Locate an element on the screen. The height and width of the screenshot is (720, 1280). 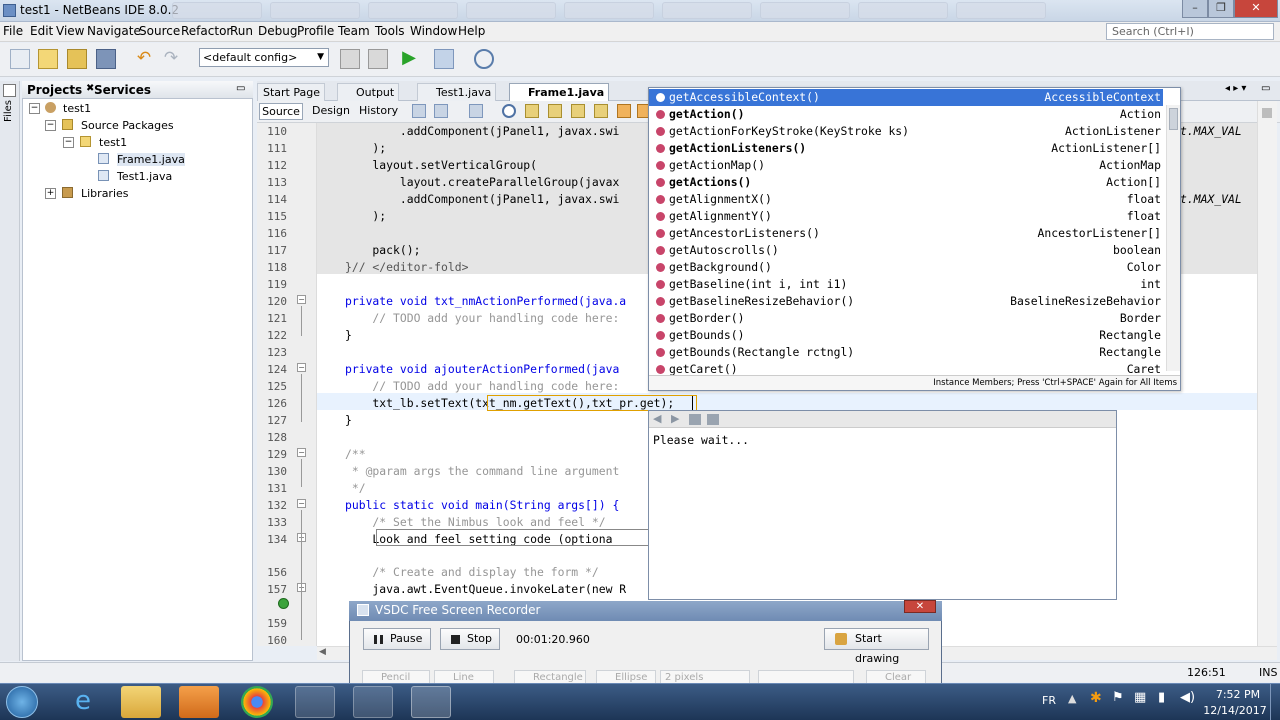
menu-edit: Edit is located at coordinates (41, 31).